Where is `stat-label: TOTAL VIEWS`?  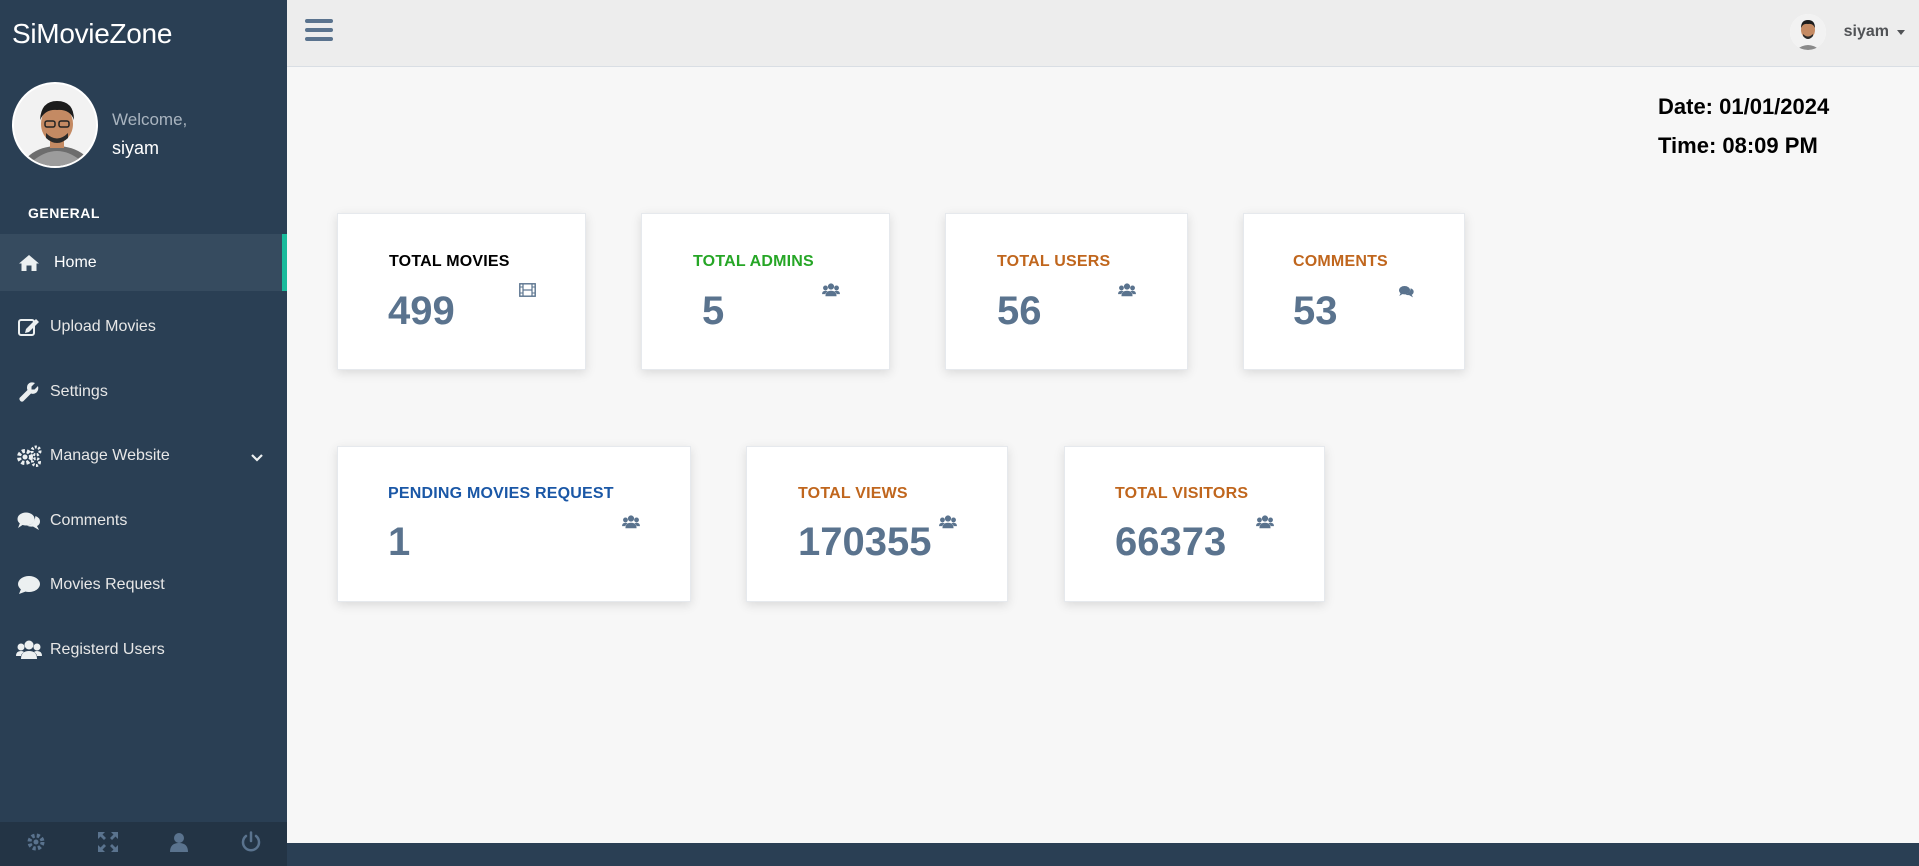 stat-label: TOTAL VIEWS is located at coordinates (853, 493).